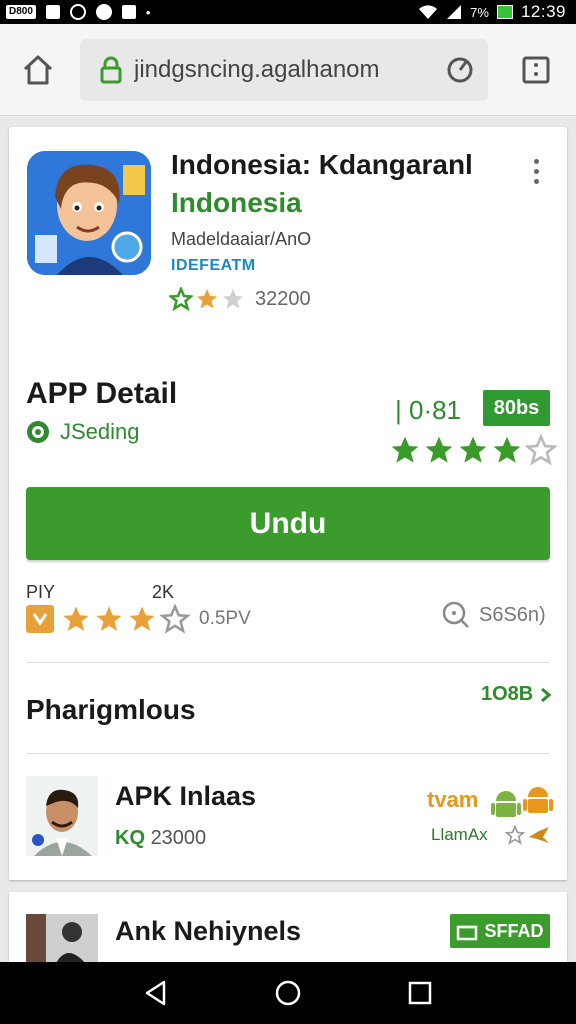 The width and height of the screenshot is (576, 1024). I want to click on signal-icon, so click(454, 12).